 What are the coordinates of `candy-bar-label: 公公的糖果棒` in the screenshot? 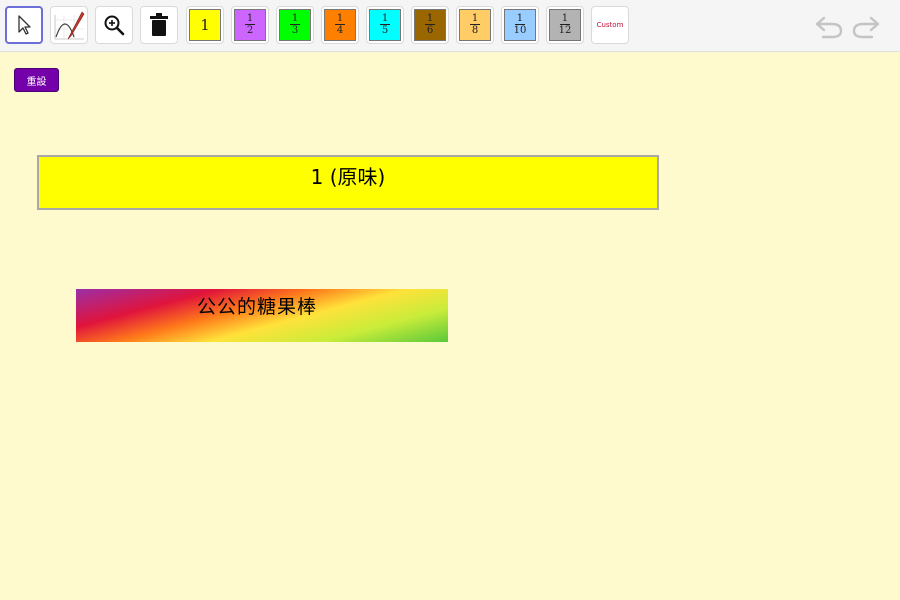 It's located at (257, 307).